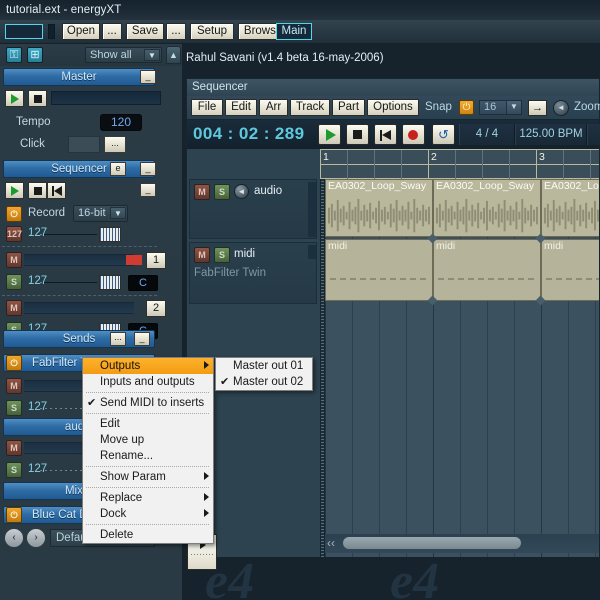  What do you see at coordinates (222, 192) in the screenshot?
I see `track-audio-solo-button: S` at bounding box center [222, 192].